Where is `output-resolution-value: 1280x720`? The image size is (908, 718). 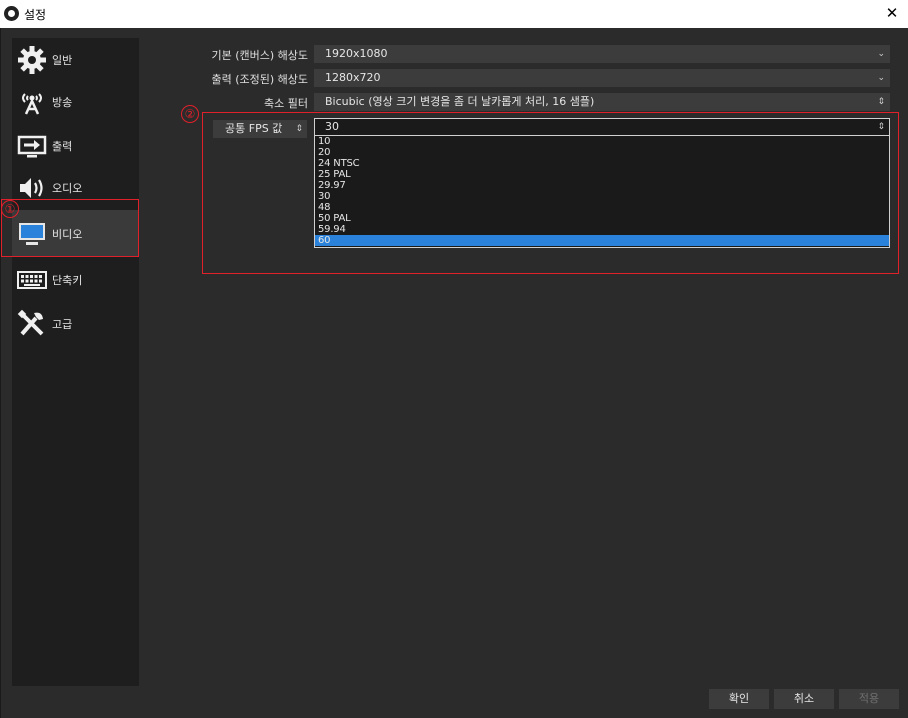
output-resolution-value: 1280x720 is located at coordinates (353, 77).